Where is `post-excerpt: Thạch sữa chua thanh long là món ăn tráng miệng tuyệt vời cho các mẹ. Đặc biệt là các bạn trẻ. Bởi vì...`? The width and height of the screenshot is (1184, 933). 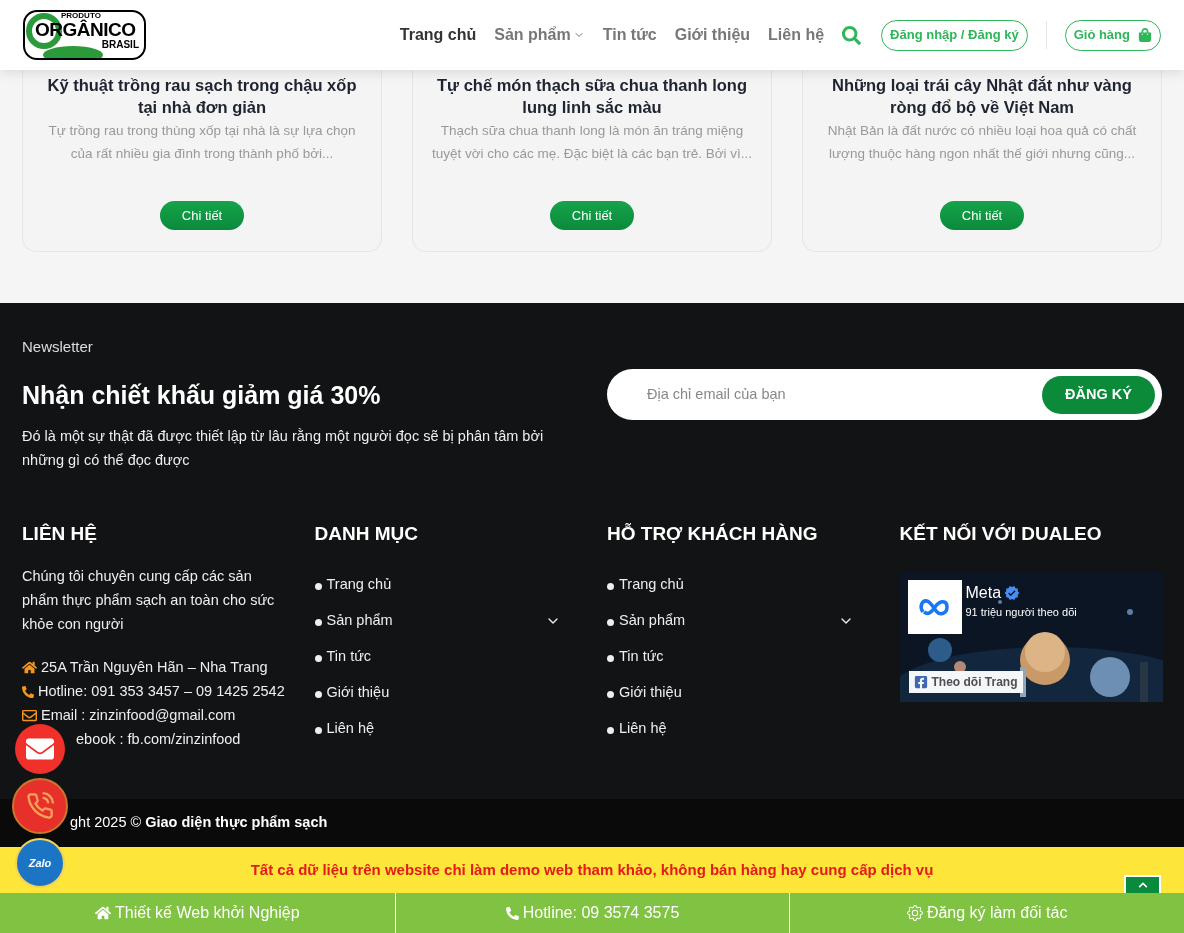
post-excerpt: Thạch sữa chua thanh long là món ăn tráng miệng tuyệt vời cho các mẹ. Đặc biệt là các bạn trẻ. Bởi vì... is located at coordinates (592, 142).